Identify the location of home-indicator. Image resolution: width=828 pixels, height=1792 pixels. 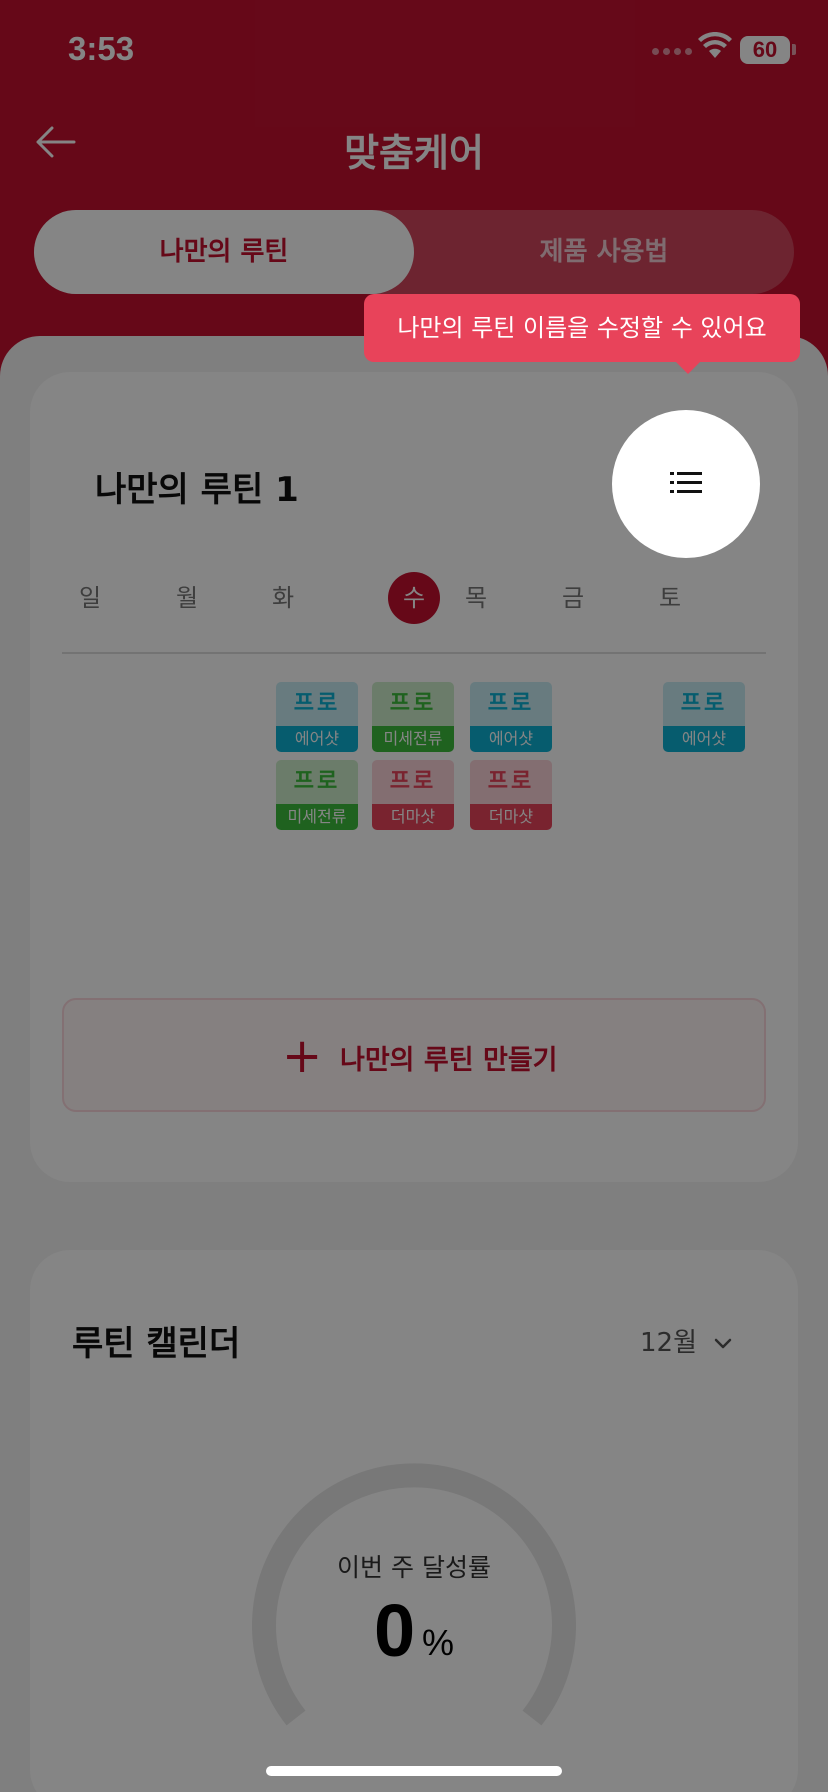
(414, 1771).